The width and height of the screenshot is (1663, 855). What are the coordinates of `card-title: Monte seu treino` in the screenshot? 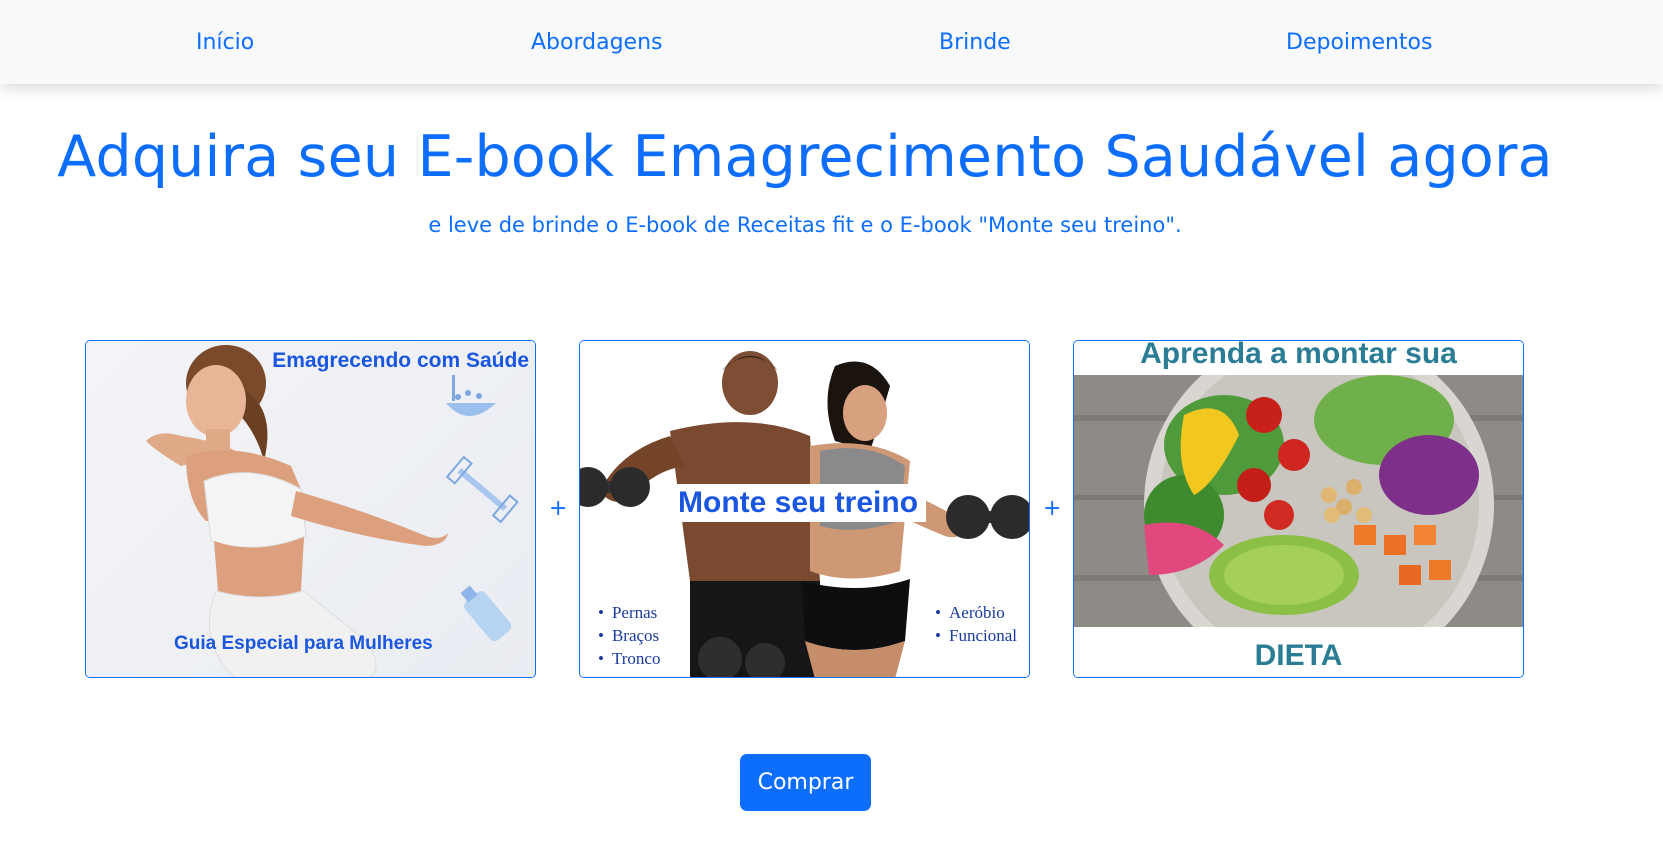 It's located at (798, 502).